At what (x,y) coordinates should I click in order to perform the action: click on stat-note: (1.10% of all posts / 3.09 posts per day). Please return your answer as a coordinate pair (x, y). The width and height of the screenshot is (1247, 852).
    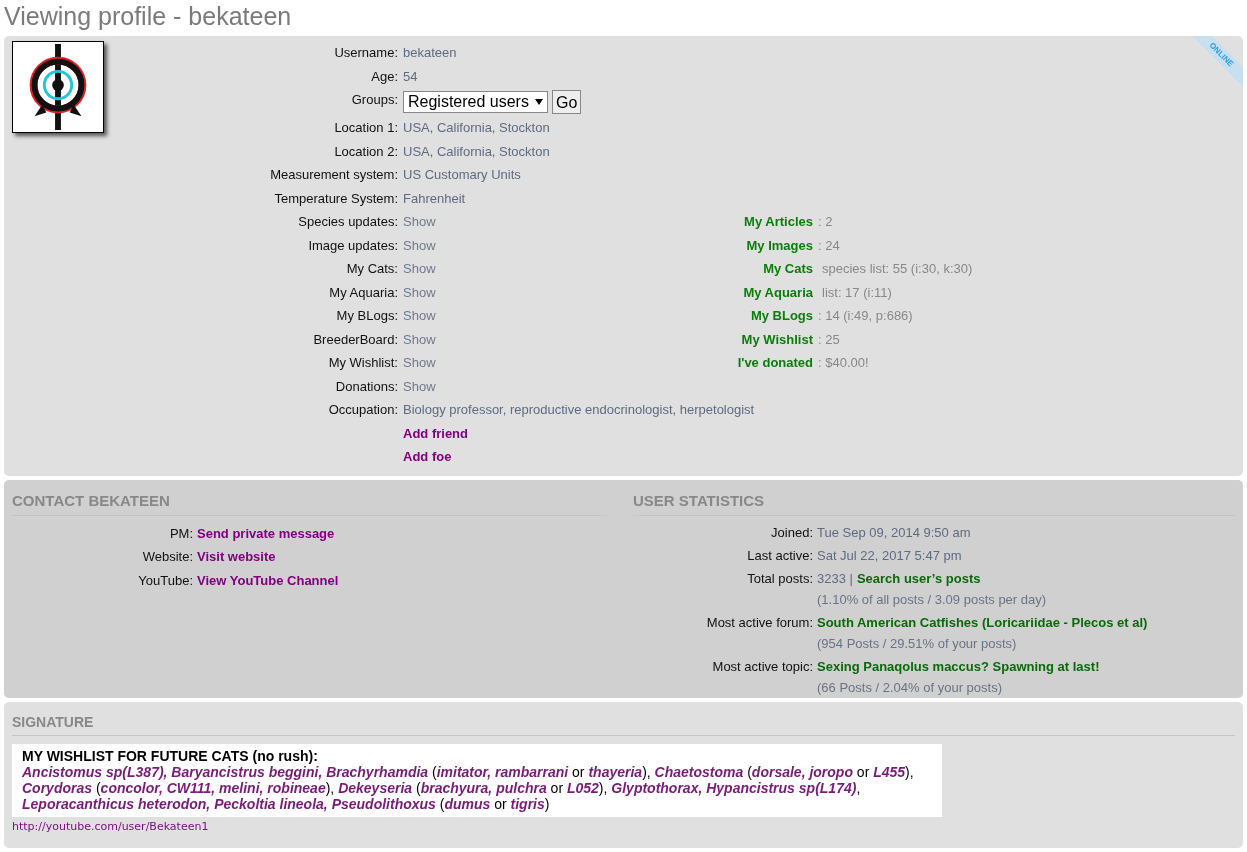
    Looking at the image, I should click on (932, 599).